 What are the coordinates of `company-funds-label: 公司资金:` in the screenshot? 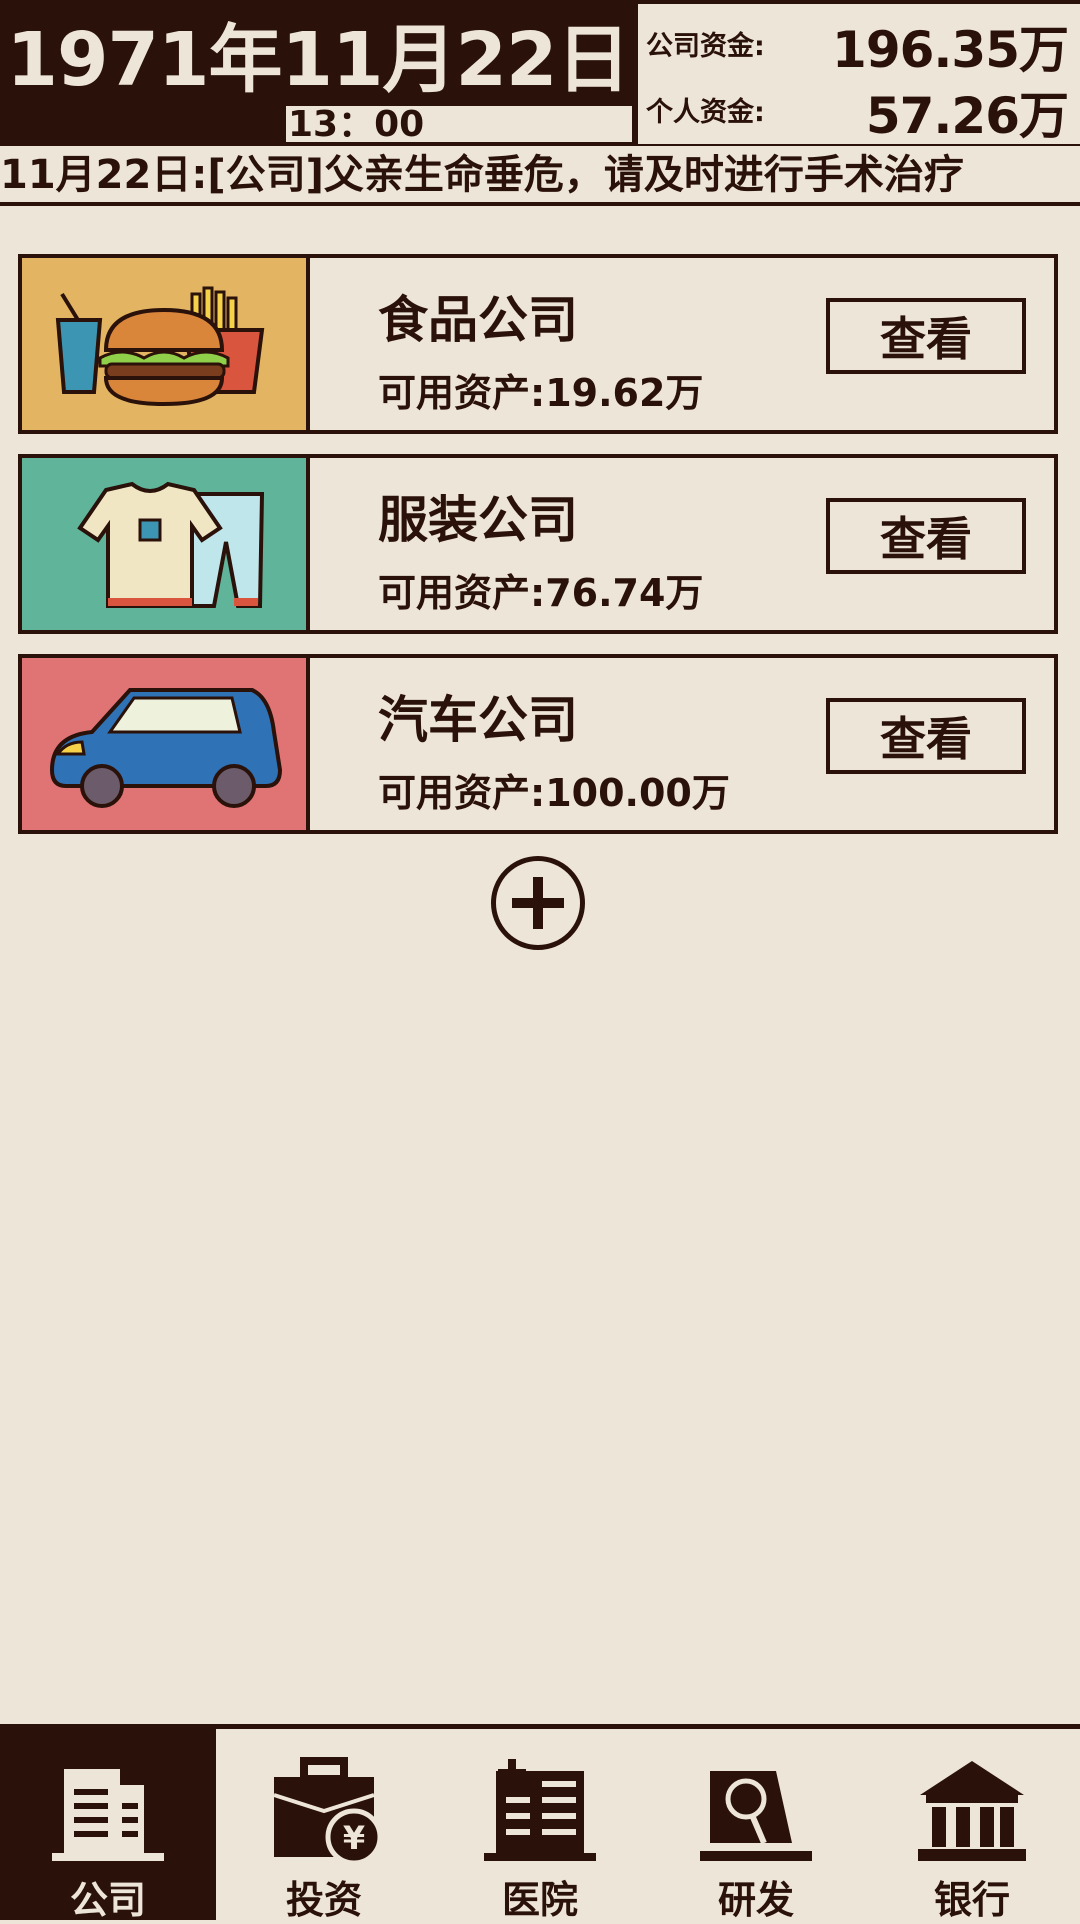 It's located at (705, 46).